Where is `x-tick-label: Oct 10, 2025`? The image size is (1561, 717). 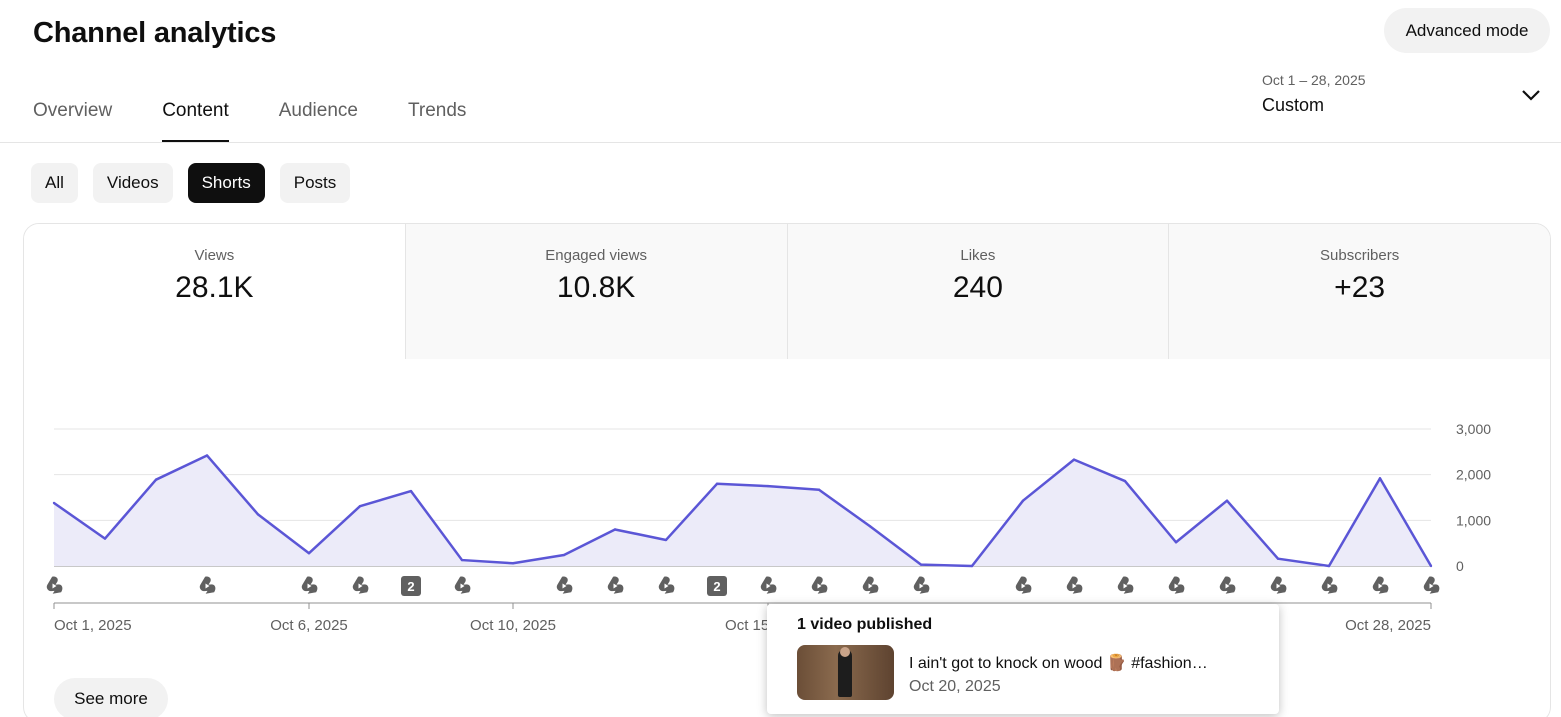 x-tick-label: Oct 10, 2025 is located at coordinates (513, 625).